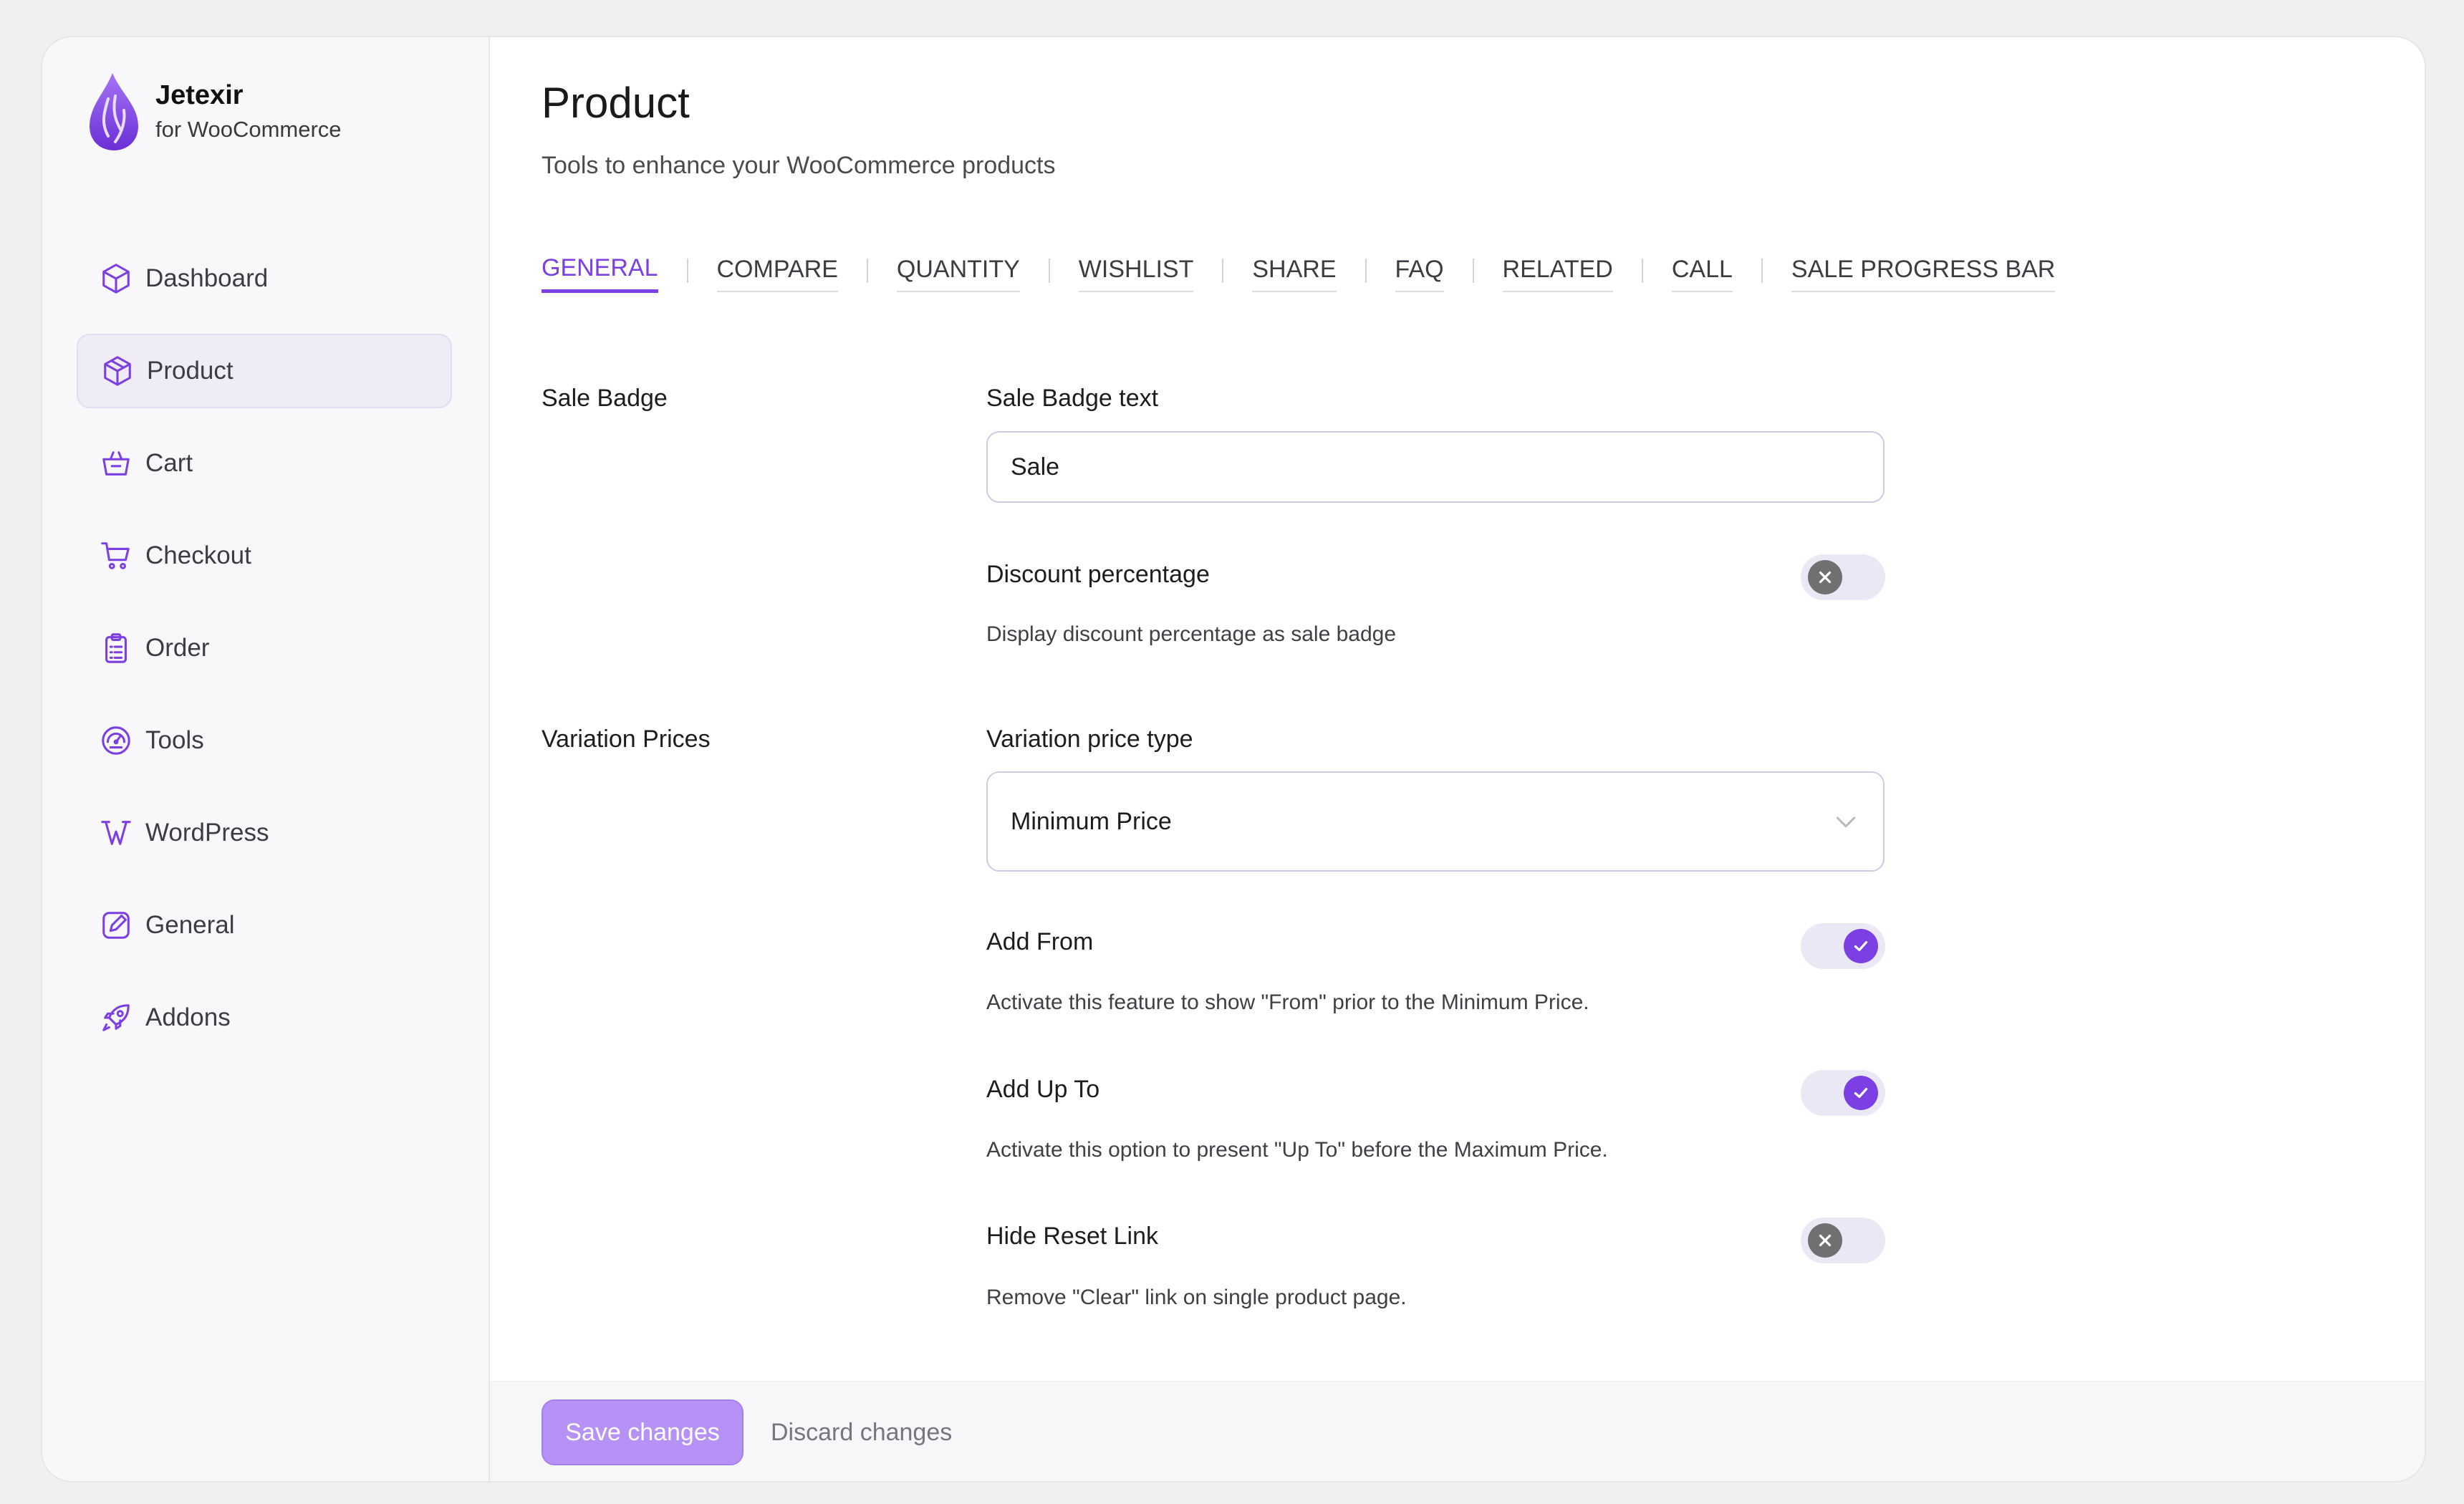 Image resolution: width=2464 pixels, height=1504 pixels. What do you see at coordinates (214, 111) in the screenshot?
I see `brand: Jetexir for WooCommerce` at bounding box center [214, 111].